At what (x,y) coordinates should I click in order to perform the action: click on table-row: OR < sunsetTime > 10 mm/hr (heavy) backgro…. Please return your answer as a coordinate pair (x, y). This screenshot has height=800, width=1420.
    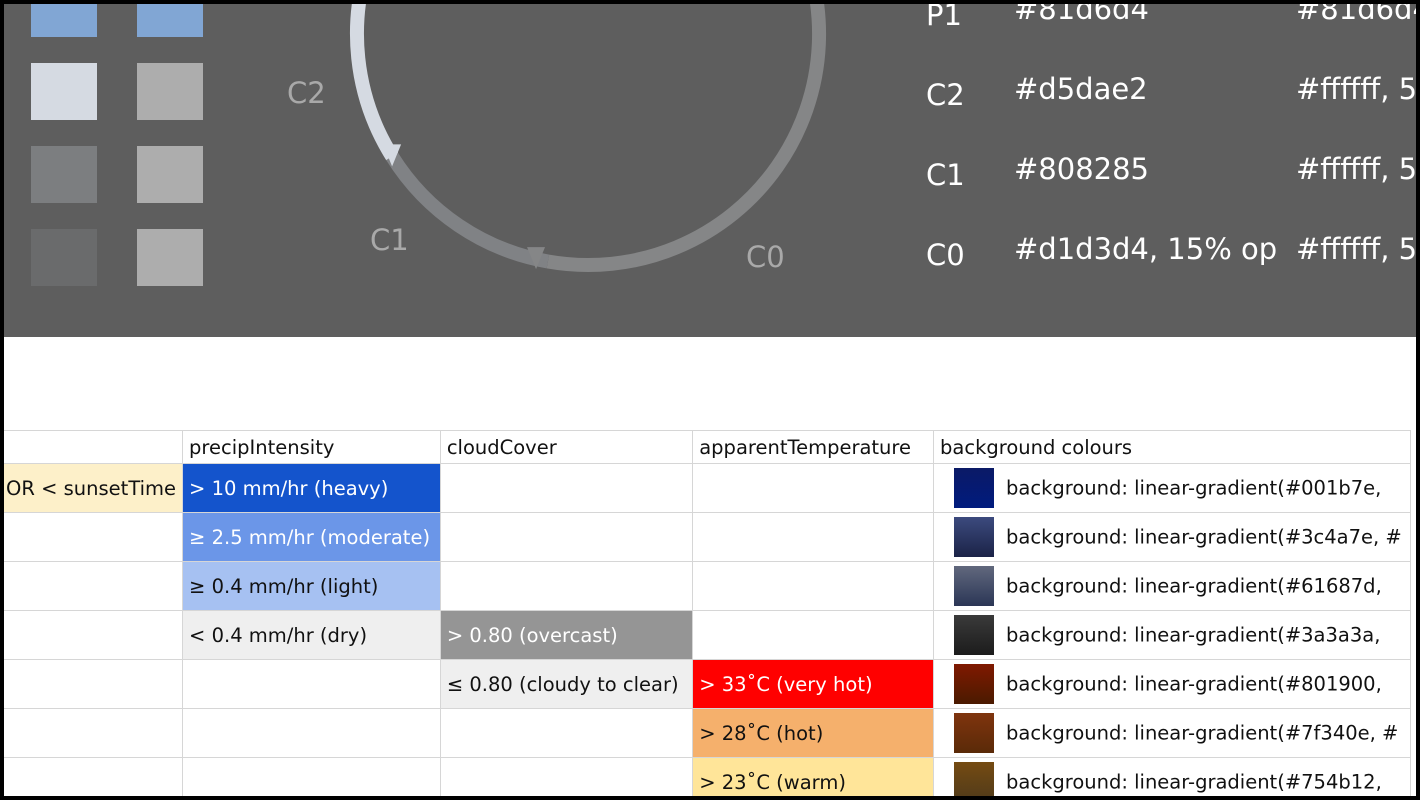
    Looking at the image, I should click on (707, 488).